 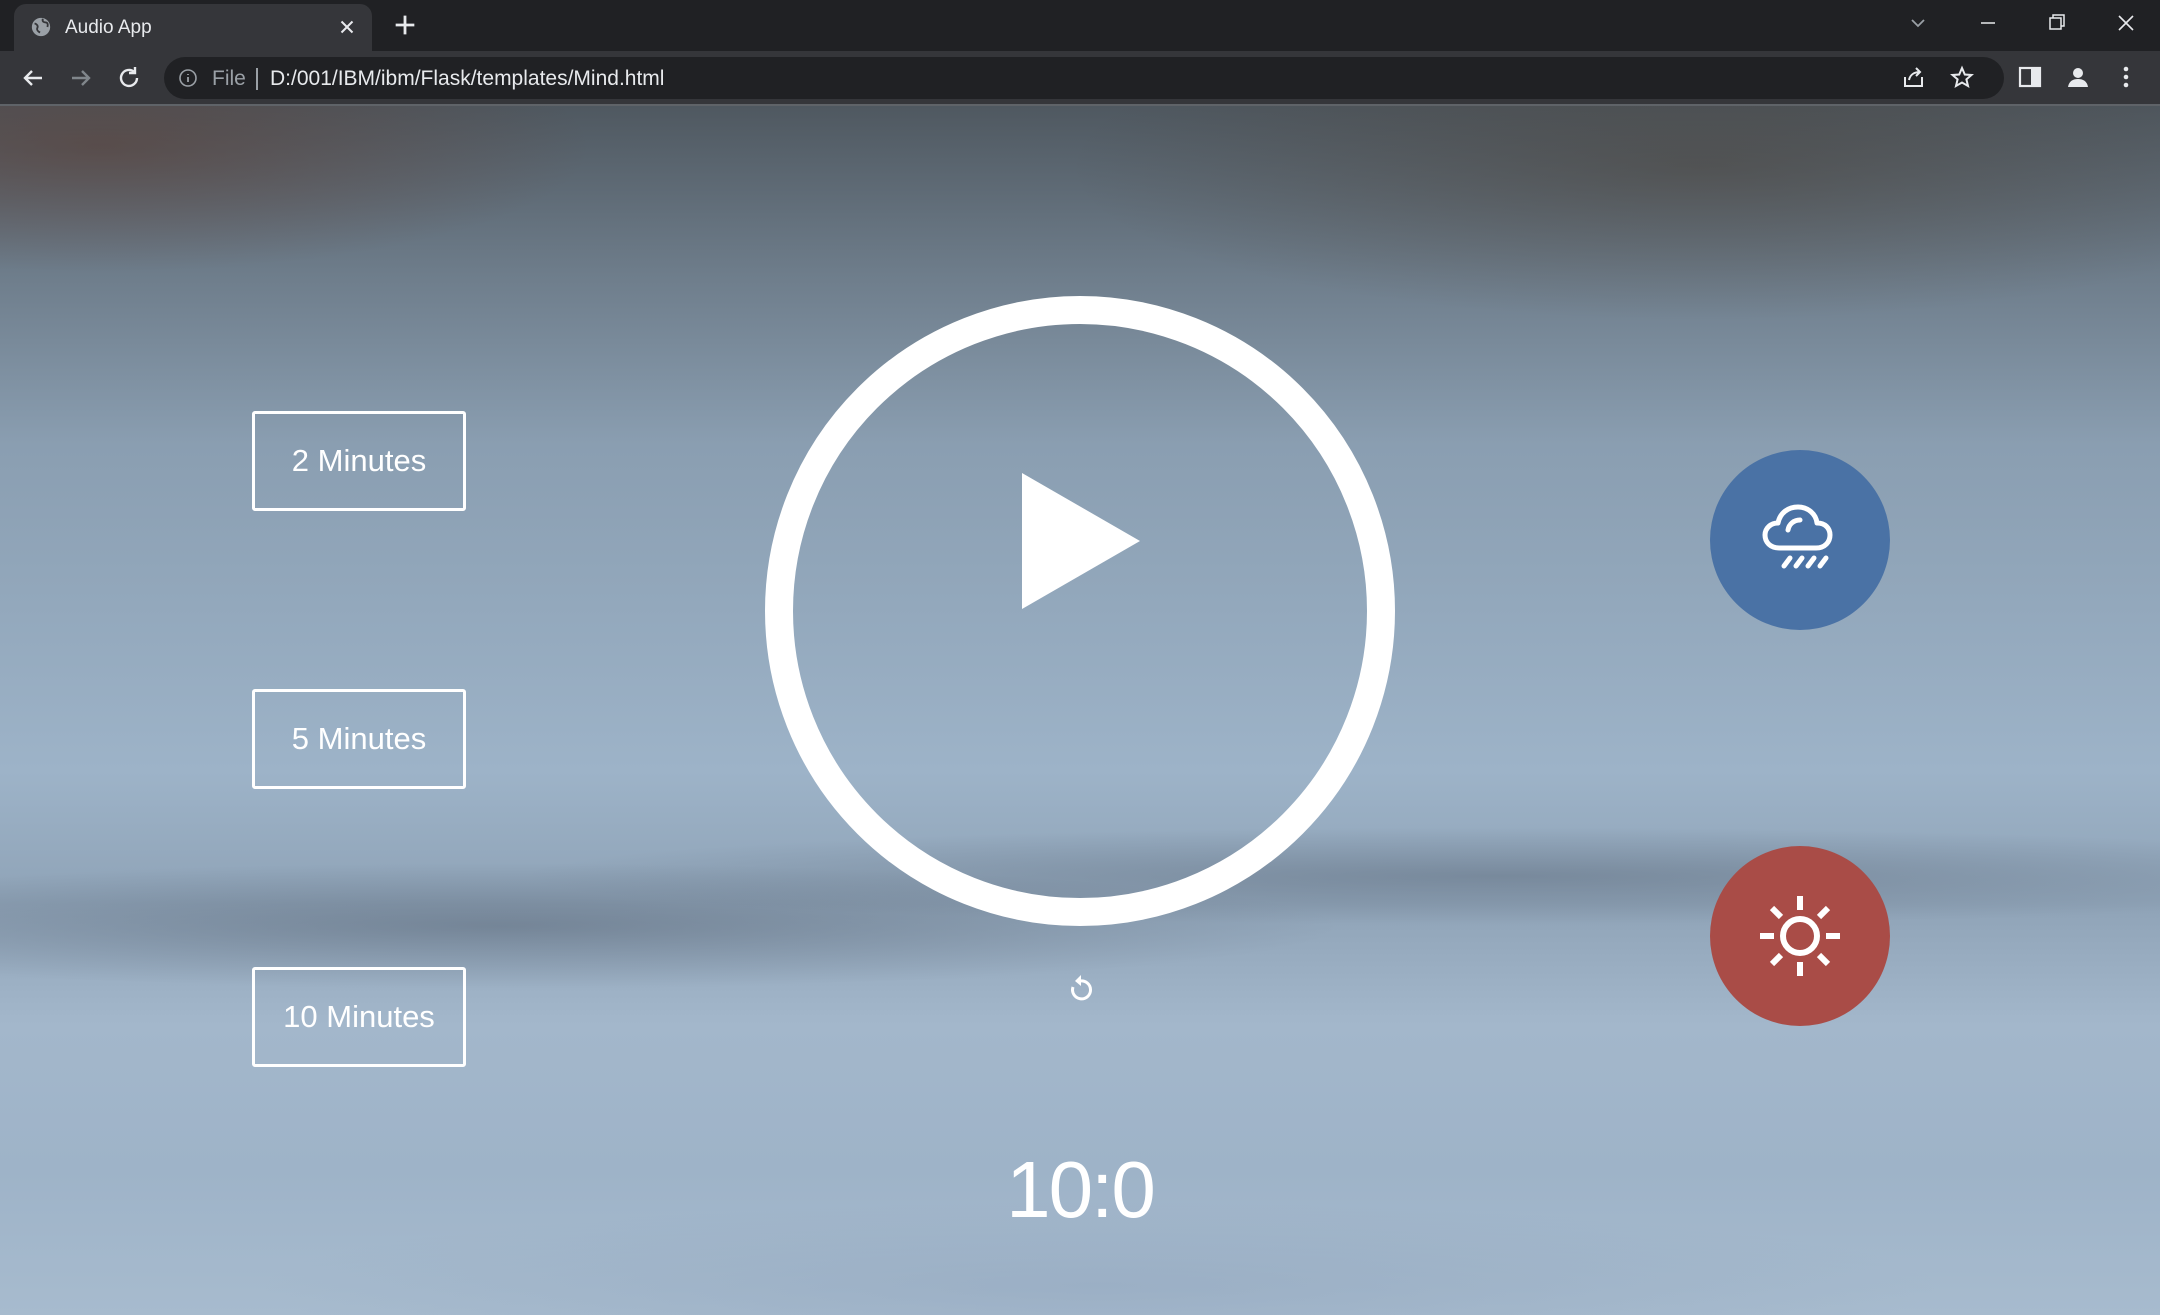 What do you see at coordinates (359, 739) in the screenshot?
I see `five-minutes-button: 5 Minutes` at bounding box center [359, 739].